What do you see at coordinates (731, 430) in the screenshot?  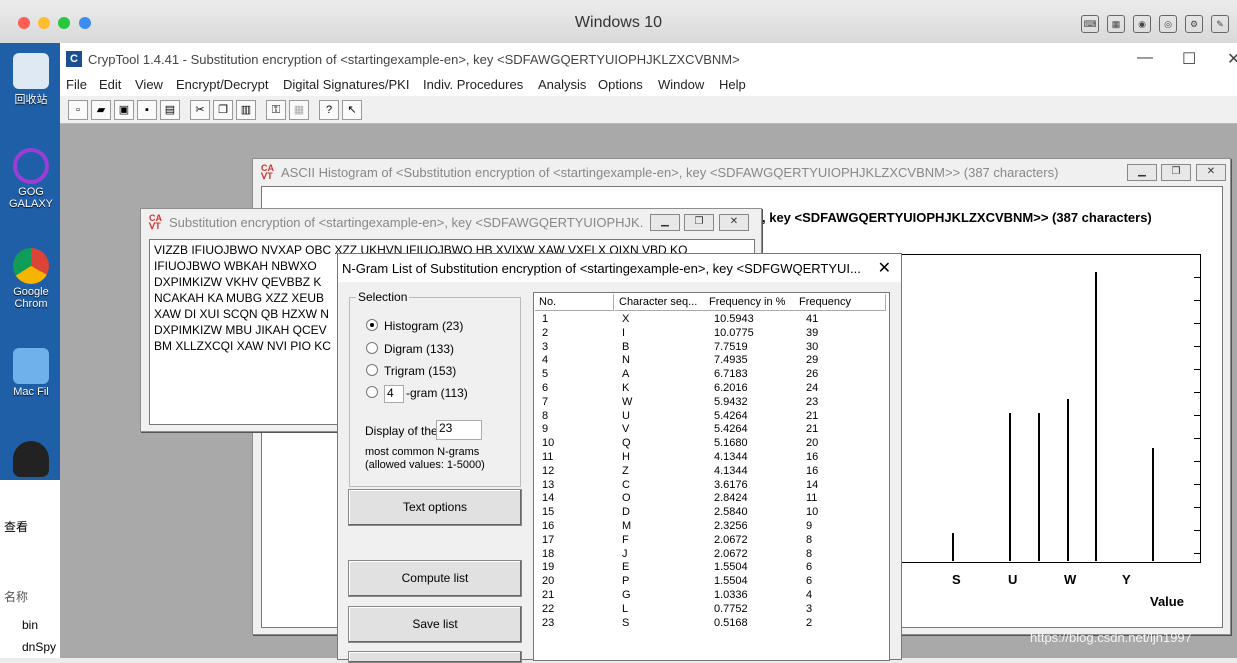 I see `ngram-cell: 5.4264` at bounding box center [731, 430].